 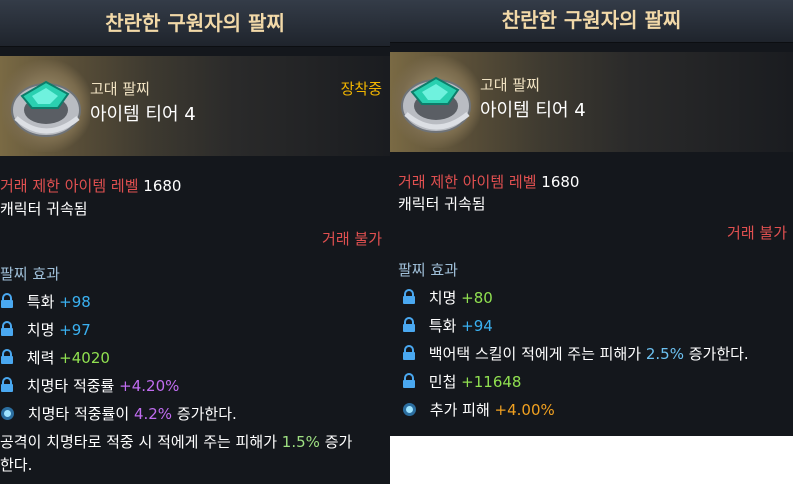 I want to click on effect-label: 체력, so click(x=40, y=358).